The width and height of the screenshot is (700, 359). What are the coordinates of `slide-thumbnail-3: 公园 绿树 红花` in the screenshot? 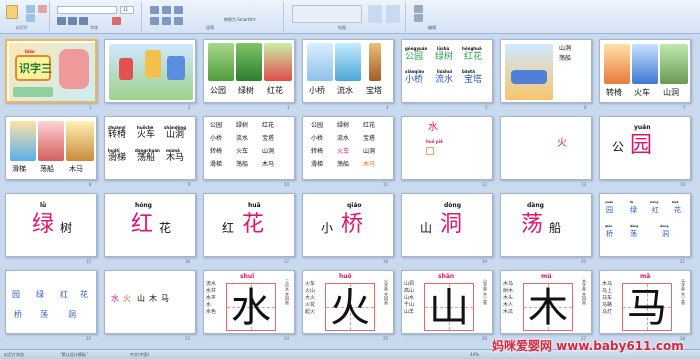 It's located at (249, 71).